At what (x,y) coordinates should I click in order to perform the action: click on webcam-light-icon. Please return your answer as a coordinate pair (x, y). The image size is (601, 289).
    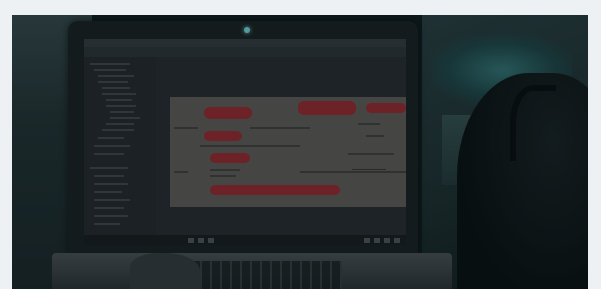
    Looking at the image, I should click on (247, 30).